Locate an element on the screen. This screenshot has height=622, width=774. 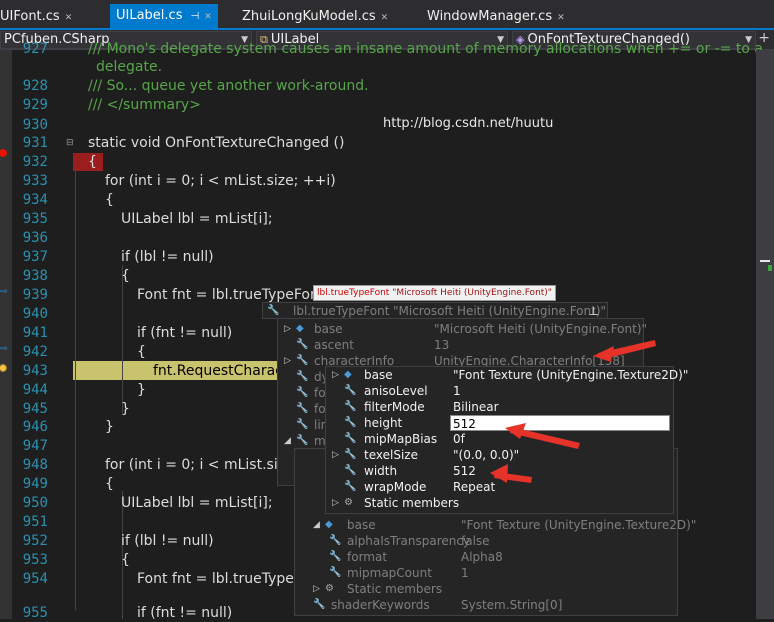
annotation-arrows is located at coordinates (573, 411).